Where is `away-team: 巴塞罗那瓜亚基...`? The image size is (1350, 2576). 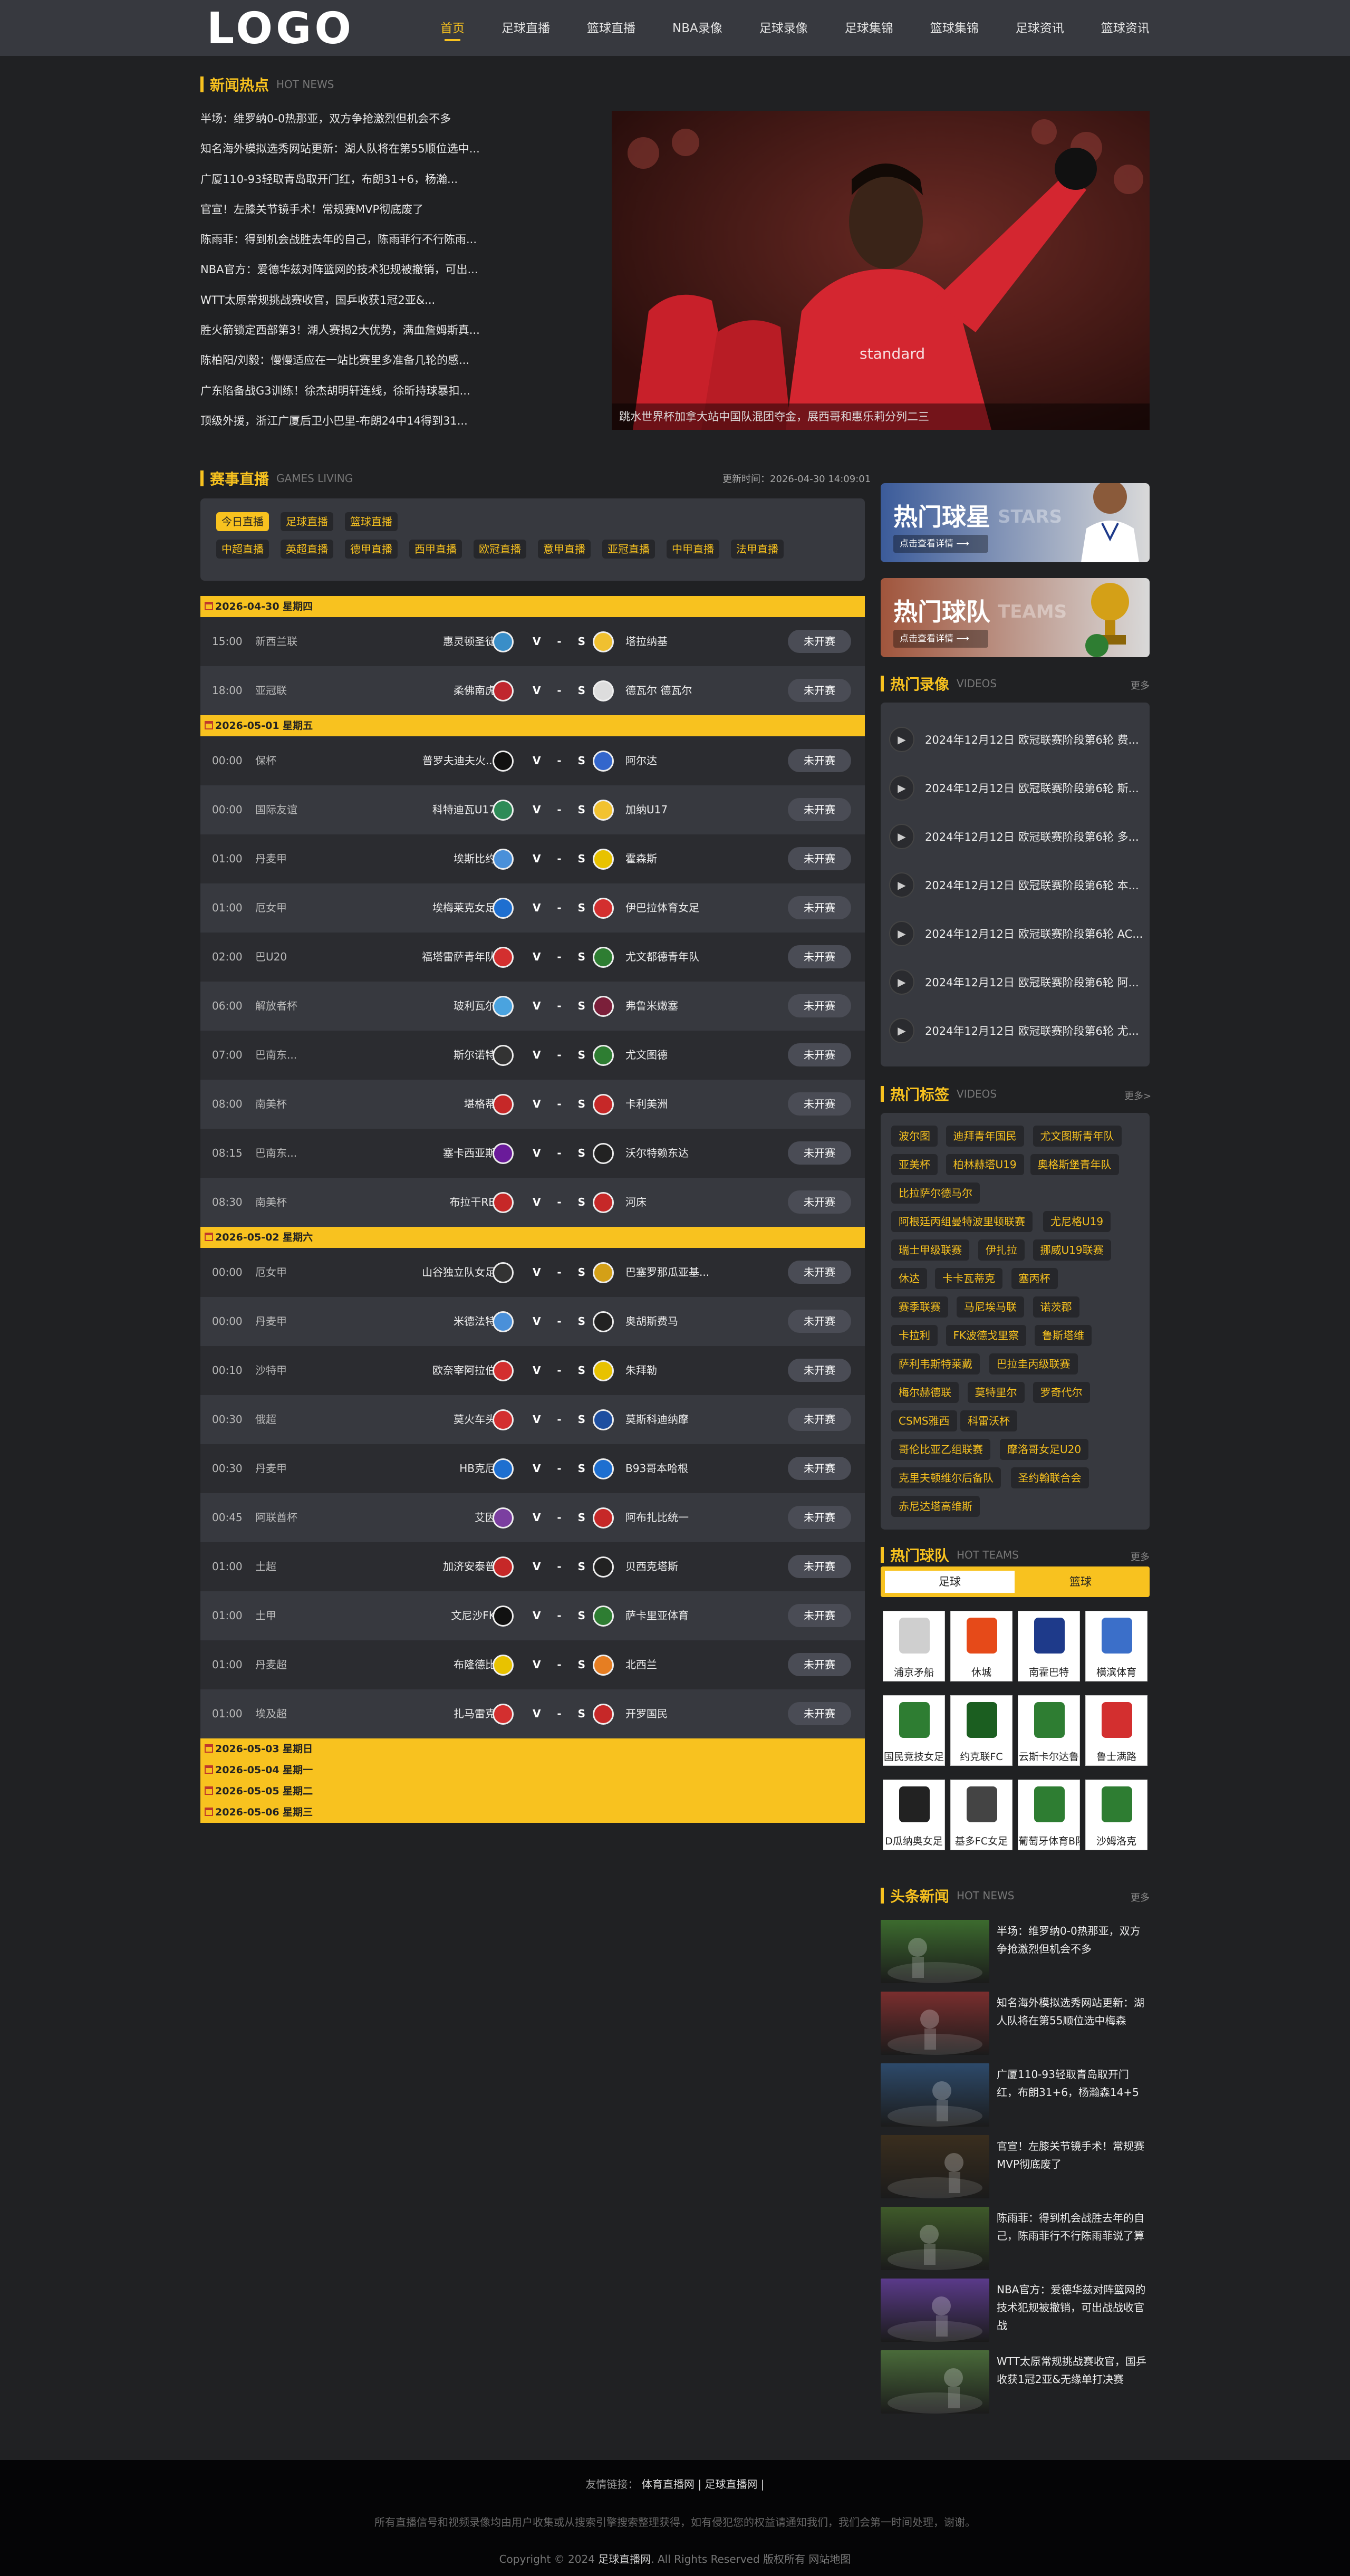 away-team: 巴塞罗那瓜亚基... is located at coordinates (678, 1273).